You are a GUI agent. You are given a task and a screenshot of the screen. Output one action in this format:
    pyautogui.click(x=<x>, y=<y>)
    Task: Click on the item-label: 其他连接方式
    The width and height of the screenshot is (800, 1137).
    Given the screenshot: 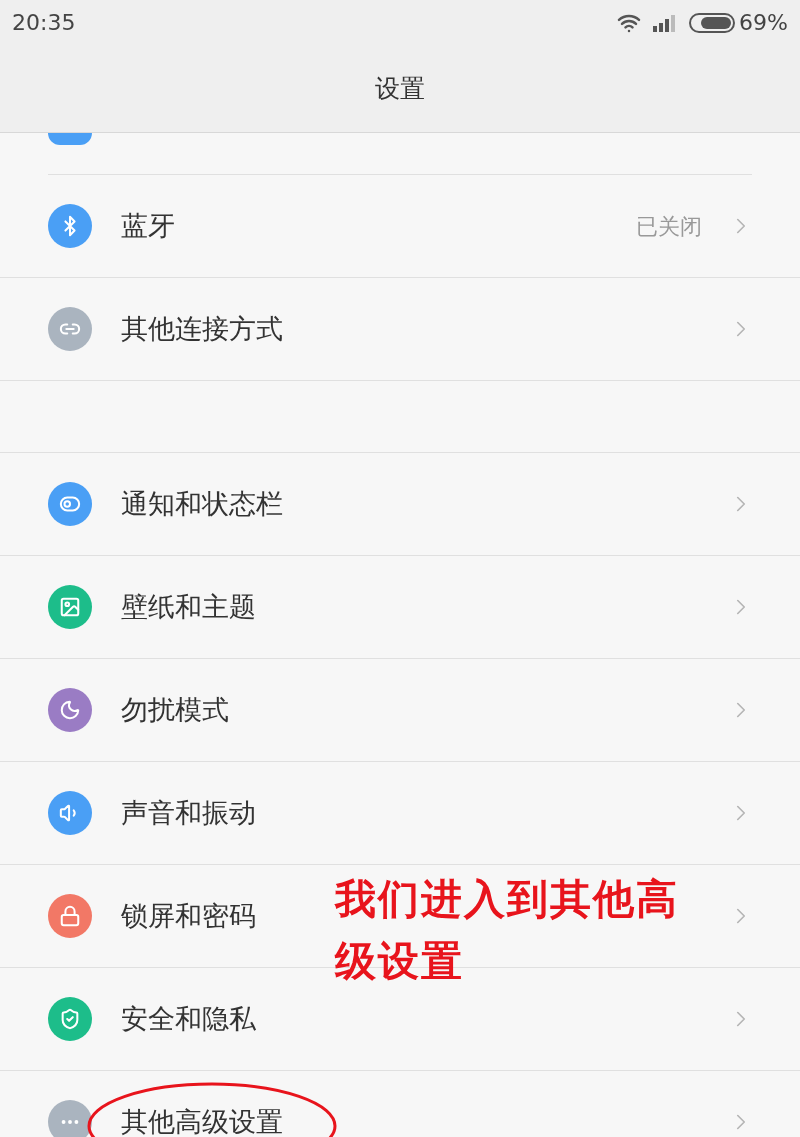 What is the action you would take?
    pyautogui.click(x=202, y=329)
    